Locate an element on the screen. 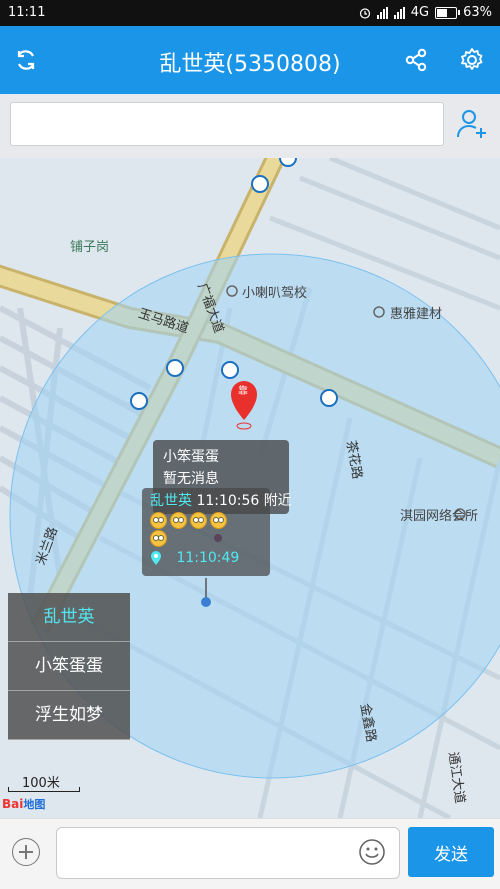  battery-percent: 63% is located at coordinates (477, 12).